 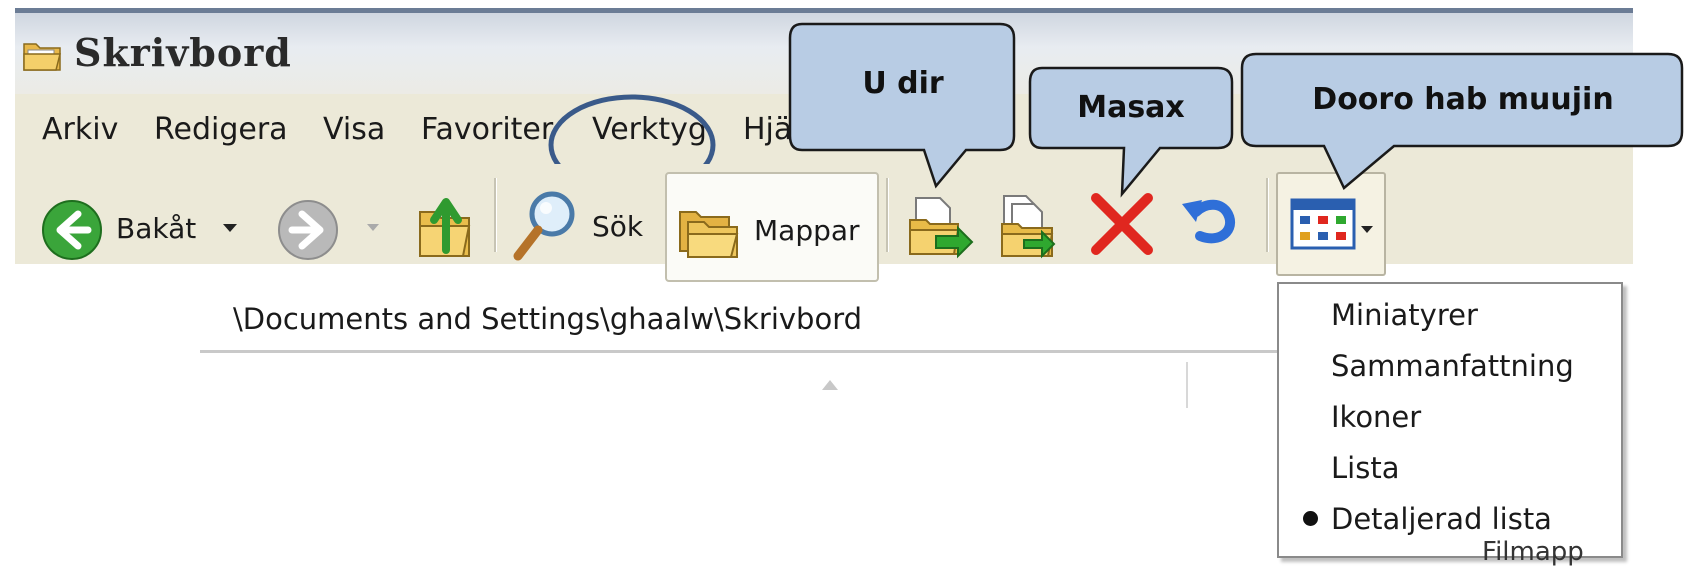 What do you see at coordinates (80, 129) in the screenshot?
I see `menu-item-arkiv: Arkiv` at bounding box center [80, 129].